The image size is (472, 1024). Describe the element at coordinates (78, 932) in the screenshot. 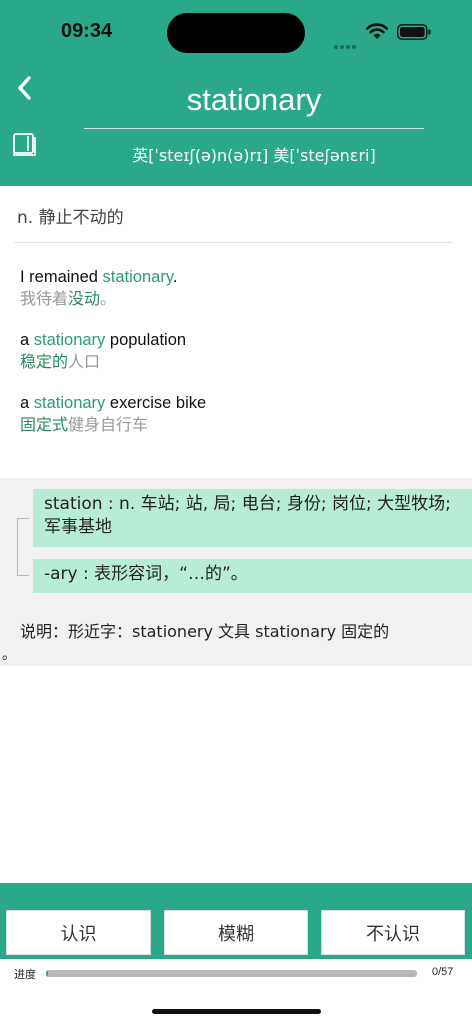

I see `know-button: 认识` at that location.